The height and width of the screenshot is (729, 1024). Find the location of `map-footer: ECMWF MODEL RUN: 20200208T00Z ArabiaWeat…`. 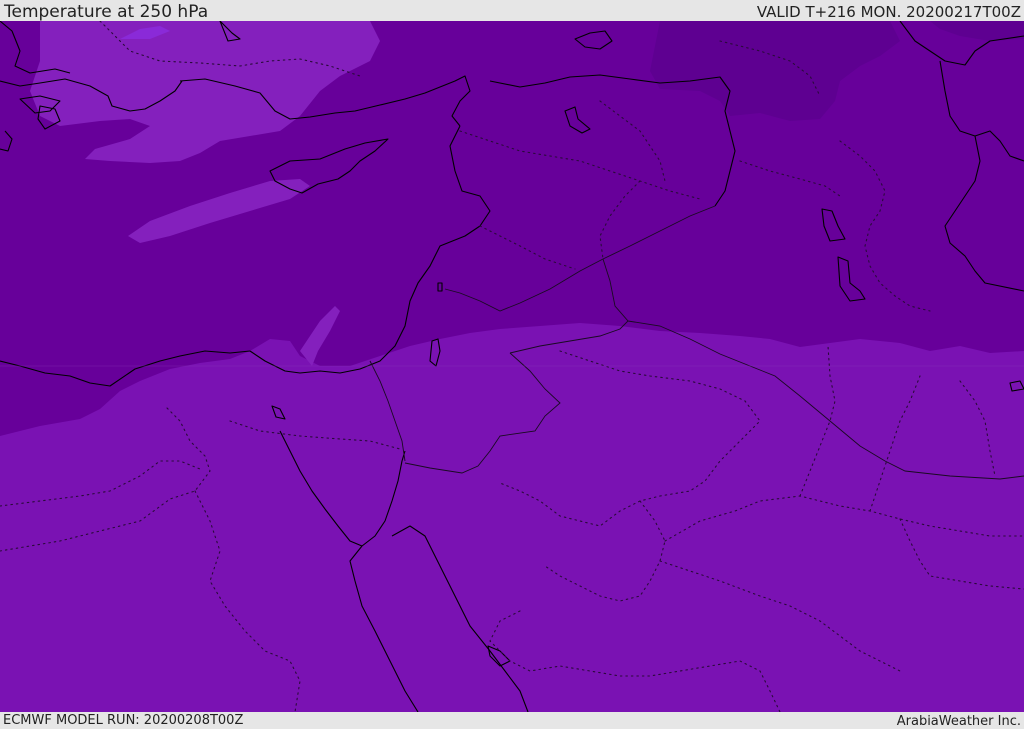

map-footer: ECMWF MODEL RUN: 20200208T00Z ArabiaWeat… is located at coordinates (512, 720).